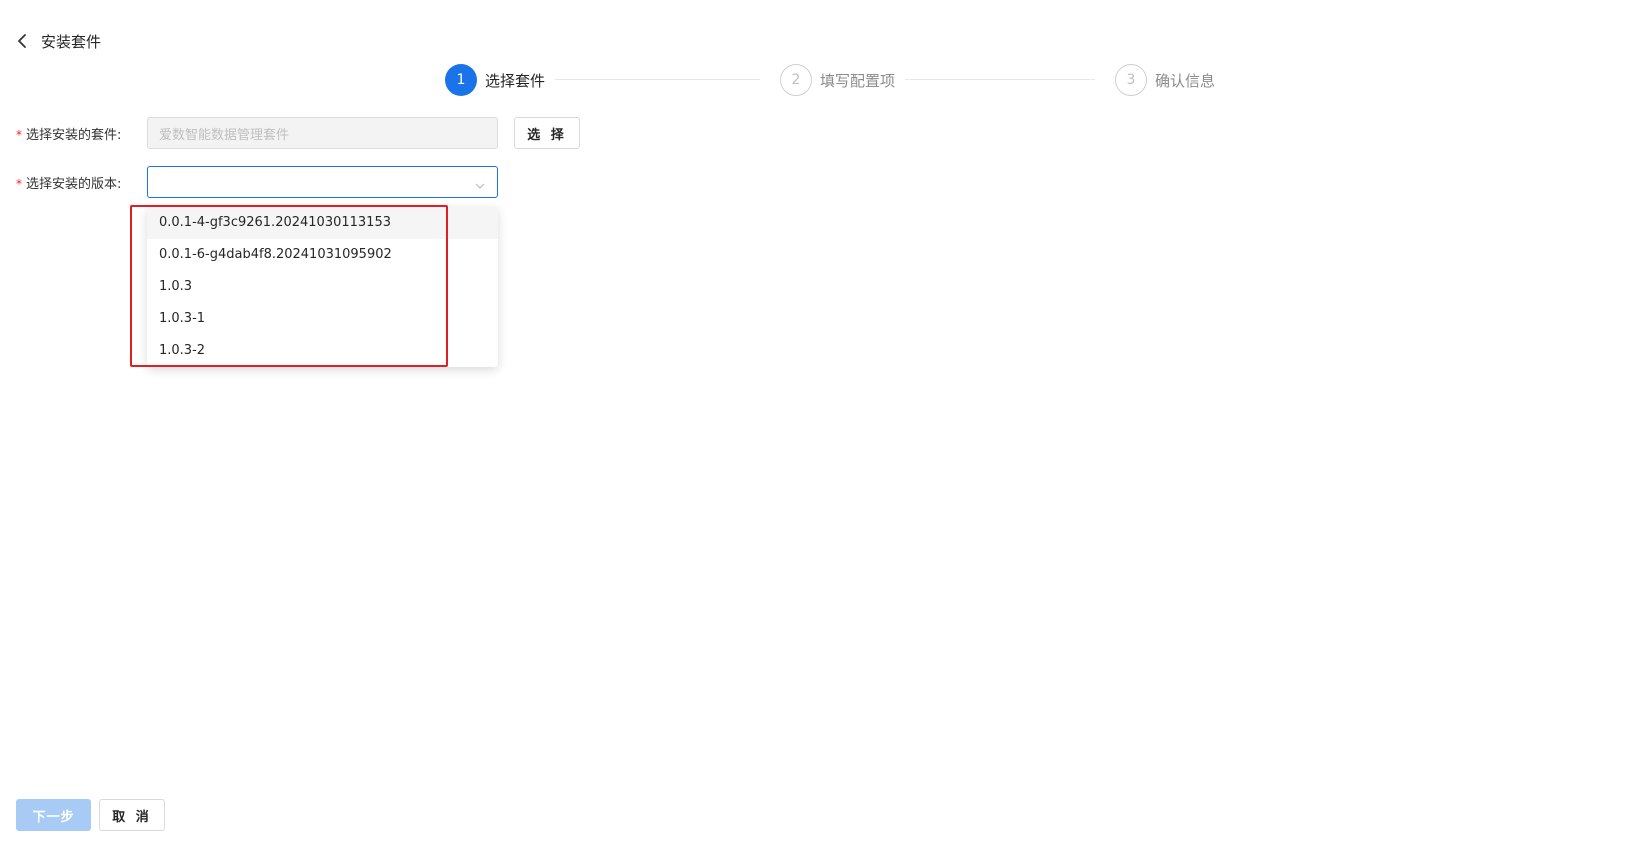 Image resolution: width=1628 pixels, height=849 pixels. What do you see at coordinates (322, 351) in the screenshot?
I see `version-option: 1.0.3-2` at bounding box center [322, 351].